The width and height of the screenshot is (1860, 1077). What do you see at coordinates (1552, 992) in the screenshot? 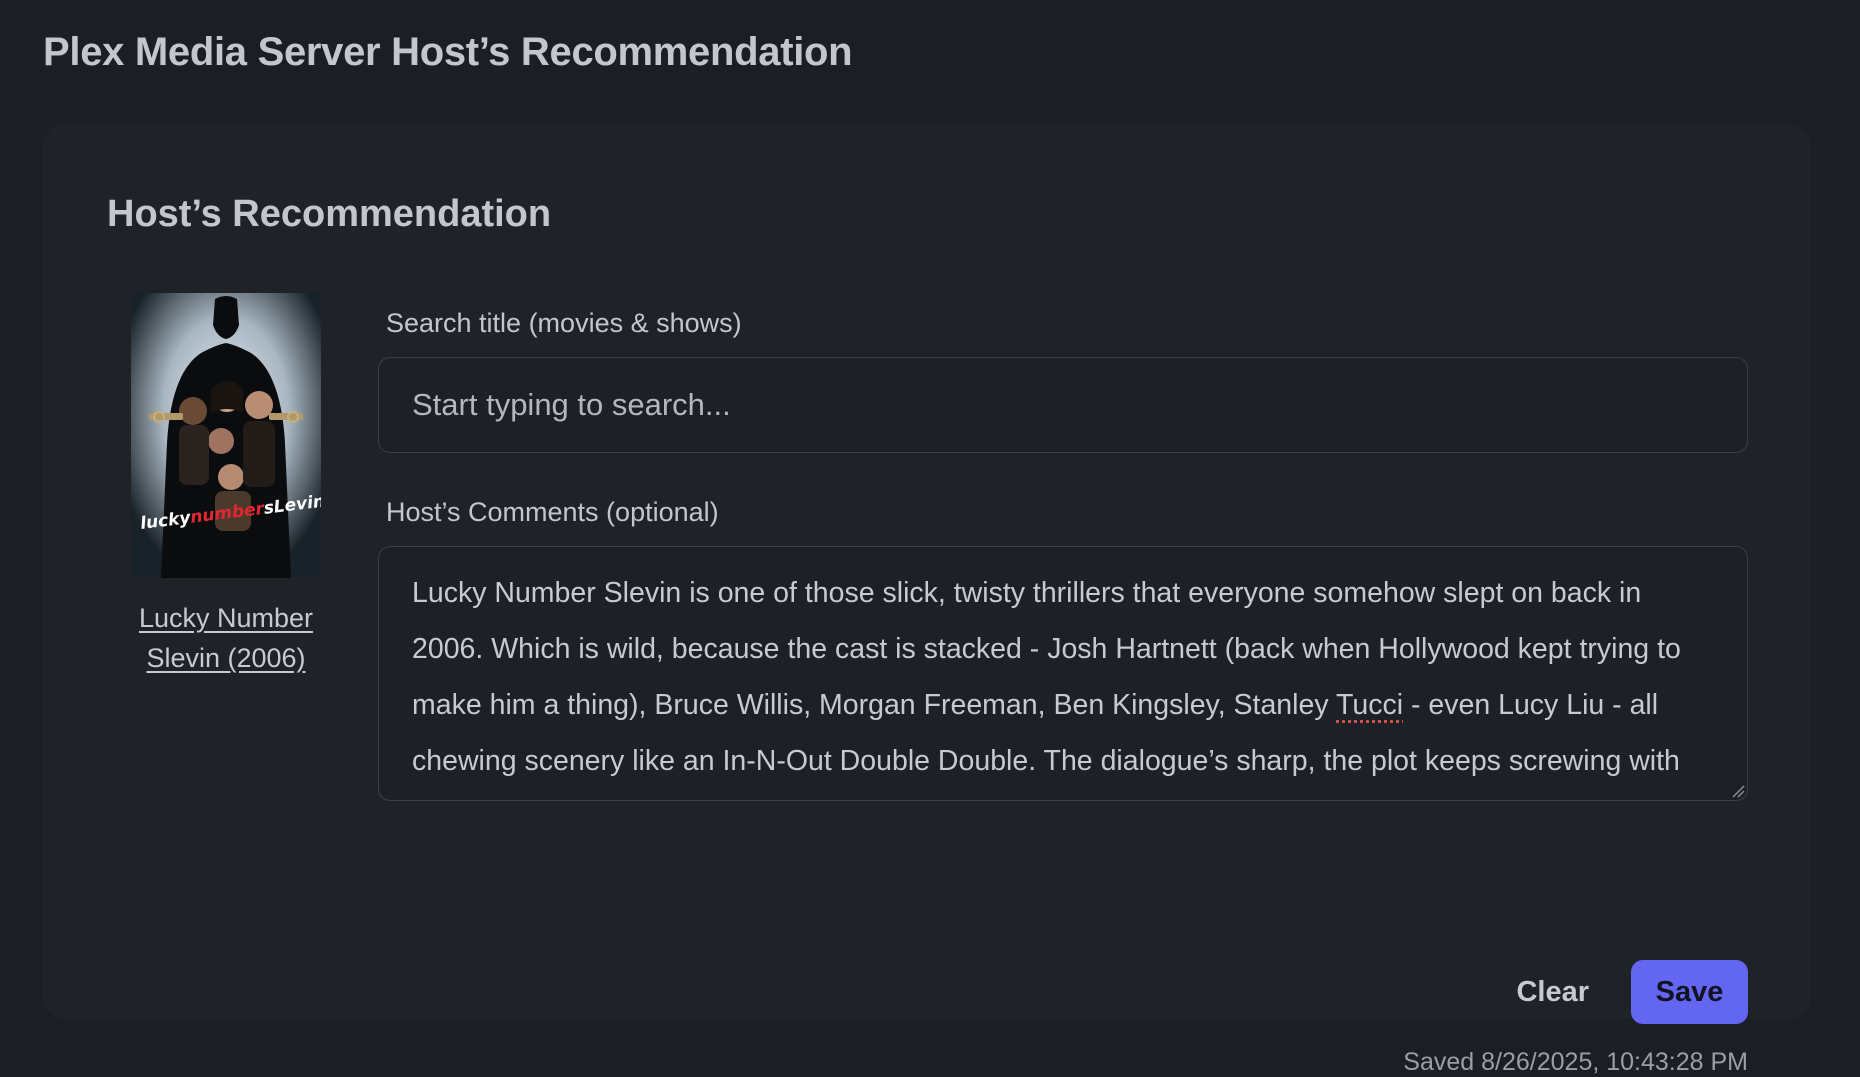
I see `clear-button: Clear` at bounding box center [1552, 992].